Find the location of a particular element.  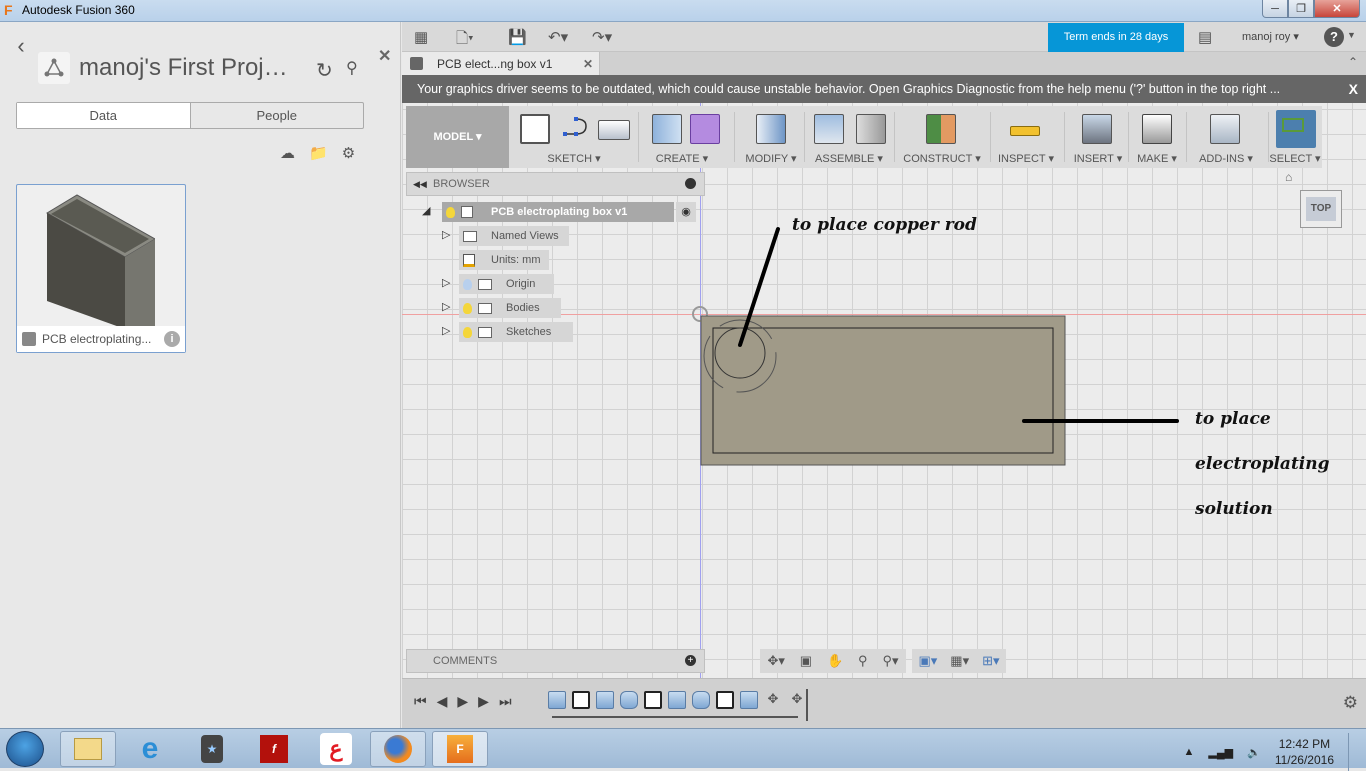

form-icon is located at coordinates (705, 129).